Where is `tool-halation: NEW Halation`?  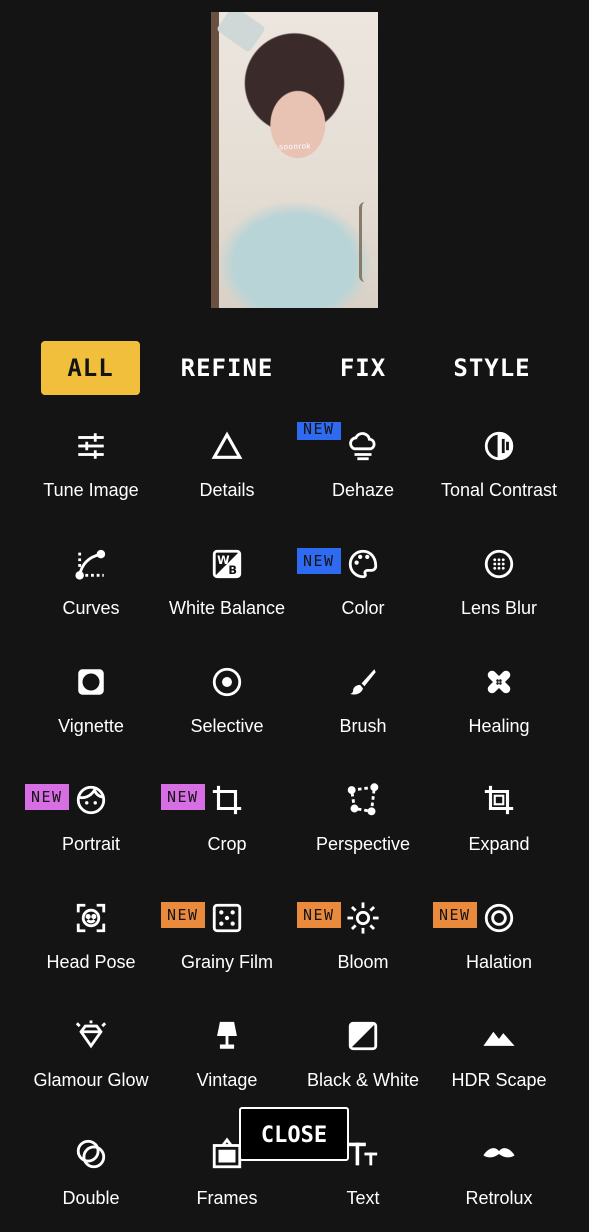
tool-halation: NEW Halation is located at coordinates (499, 941).